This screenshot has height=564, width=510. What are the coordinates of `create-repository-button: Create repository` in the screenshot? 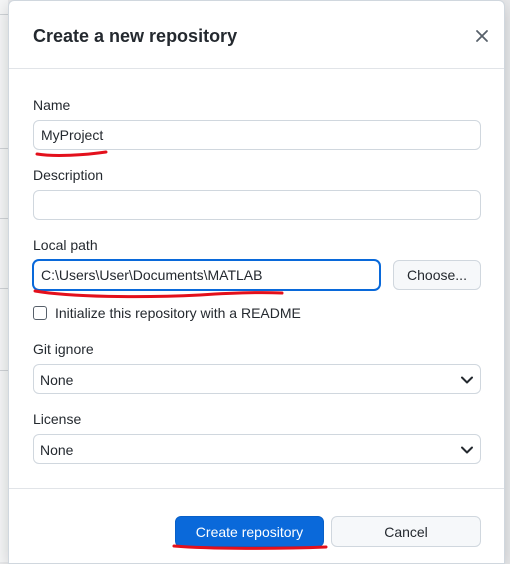 It's located at (249, 531).